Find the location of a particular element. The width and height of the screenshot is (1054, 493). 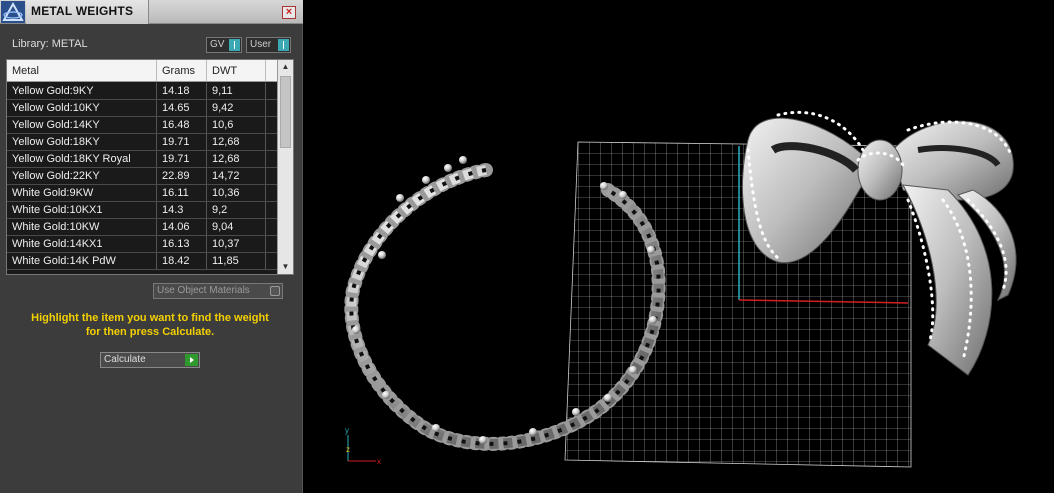

panel-title: METAL WEIGHTS is located at coordinates (82, 11).